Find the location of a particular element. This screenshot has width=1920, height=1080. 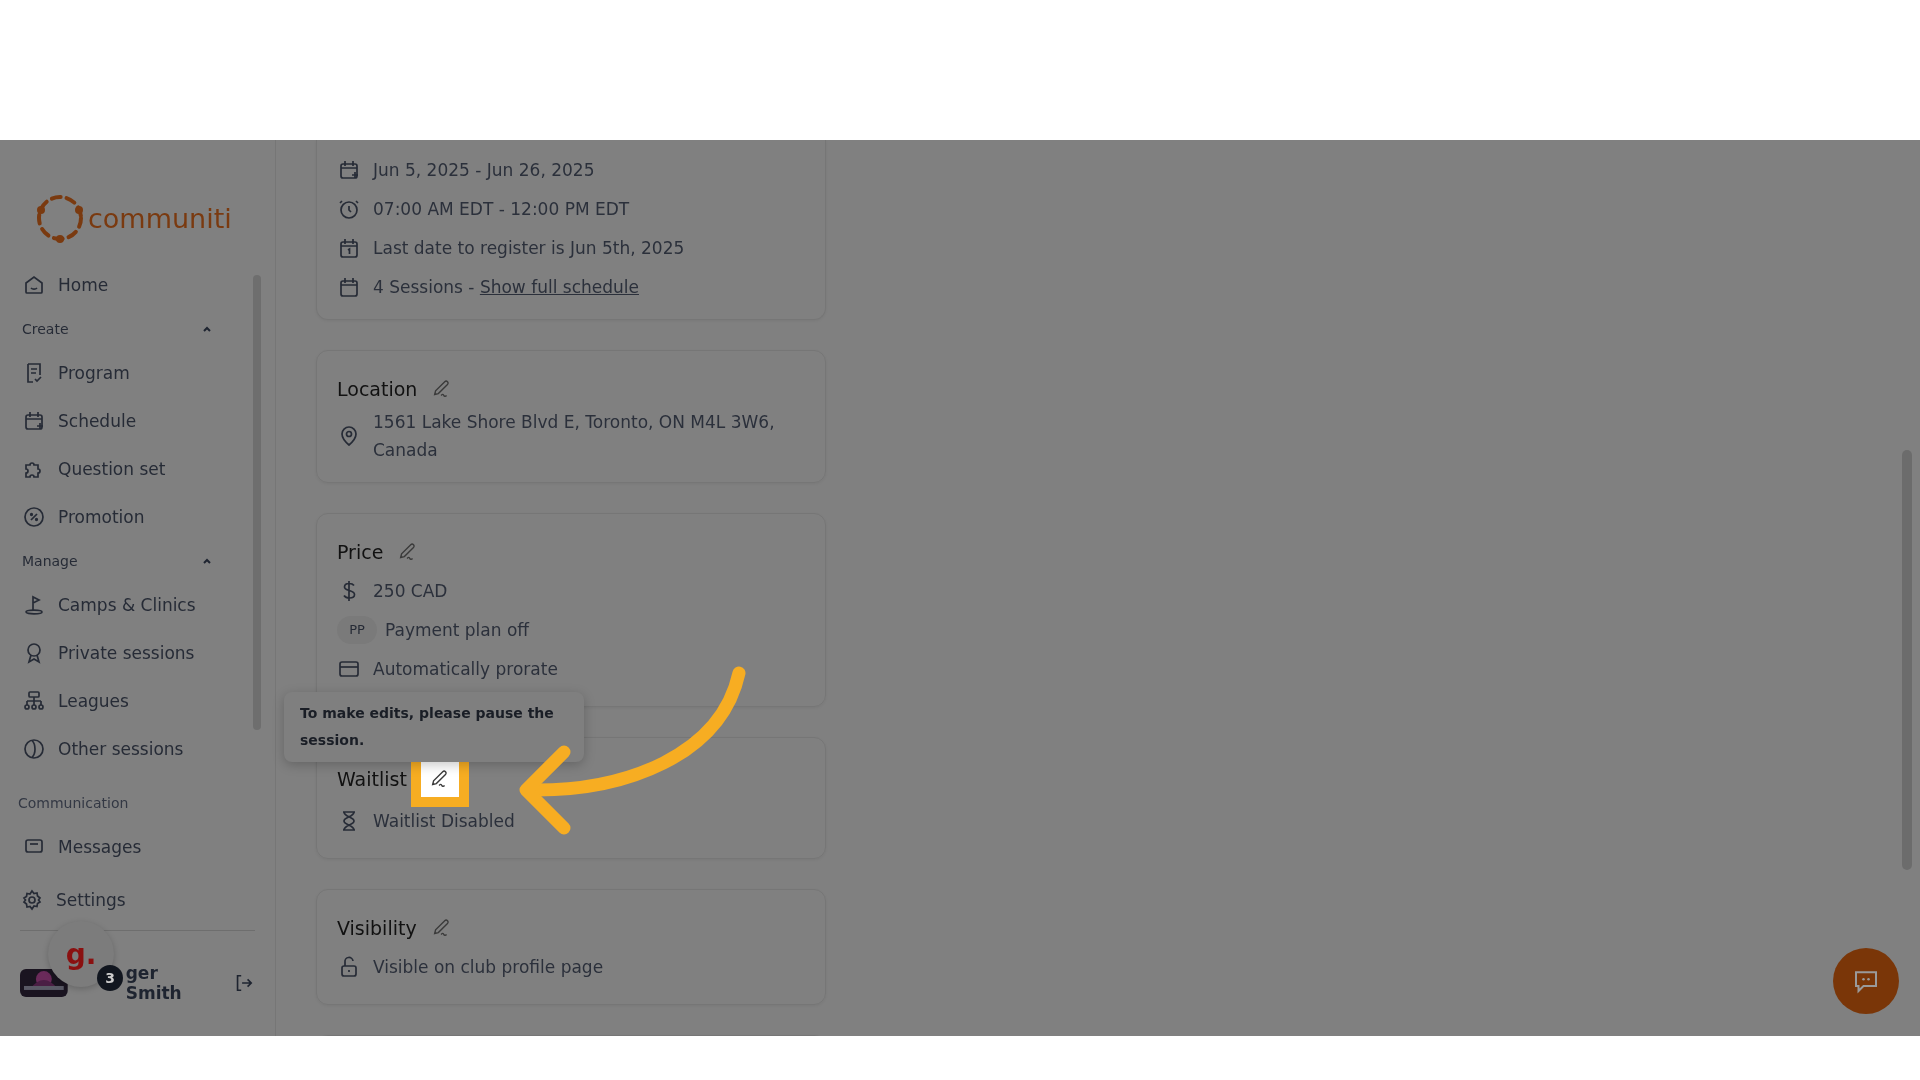

nav-item: Question set is located at coordinates (138, 469).